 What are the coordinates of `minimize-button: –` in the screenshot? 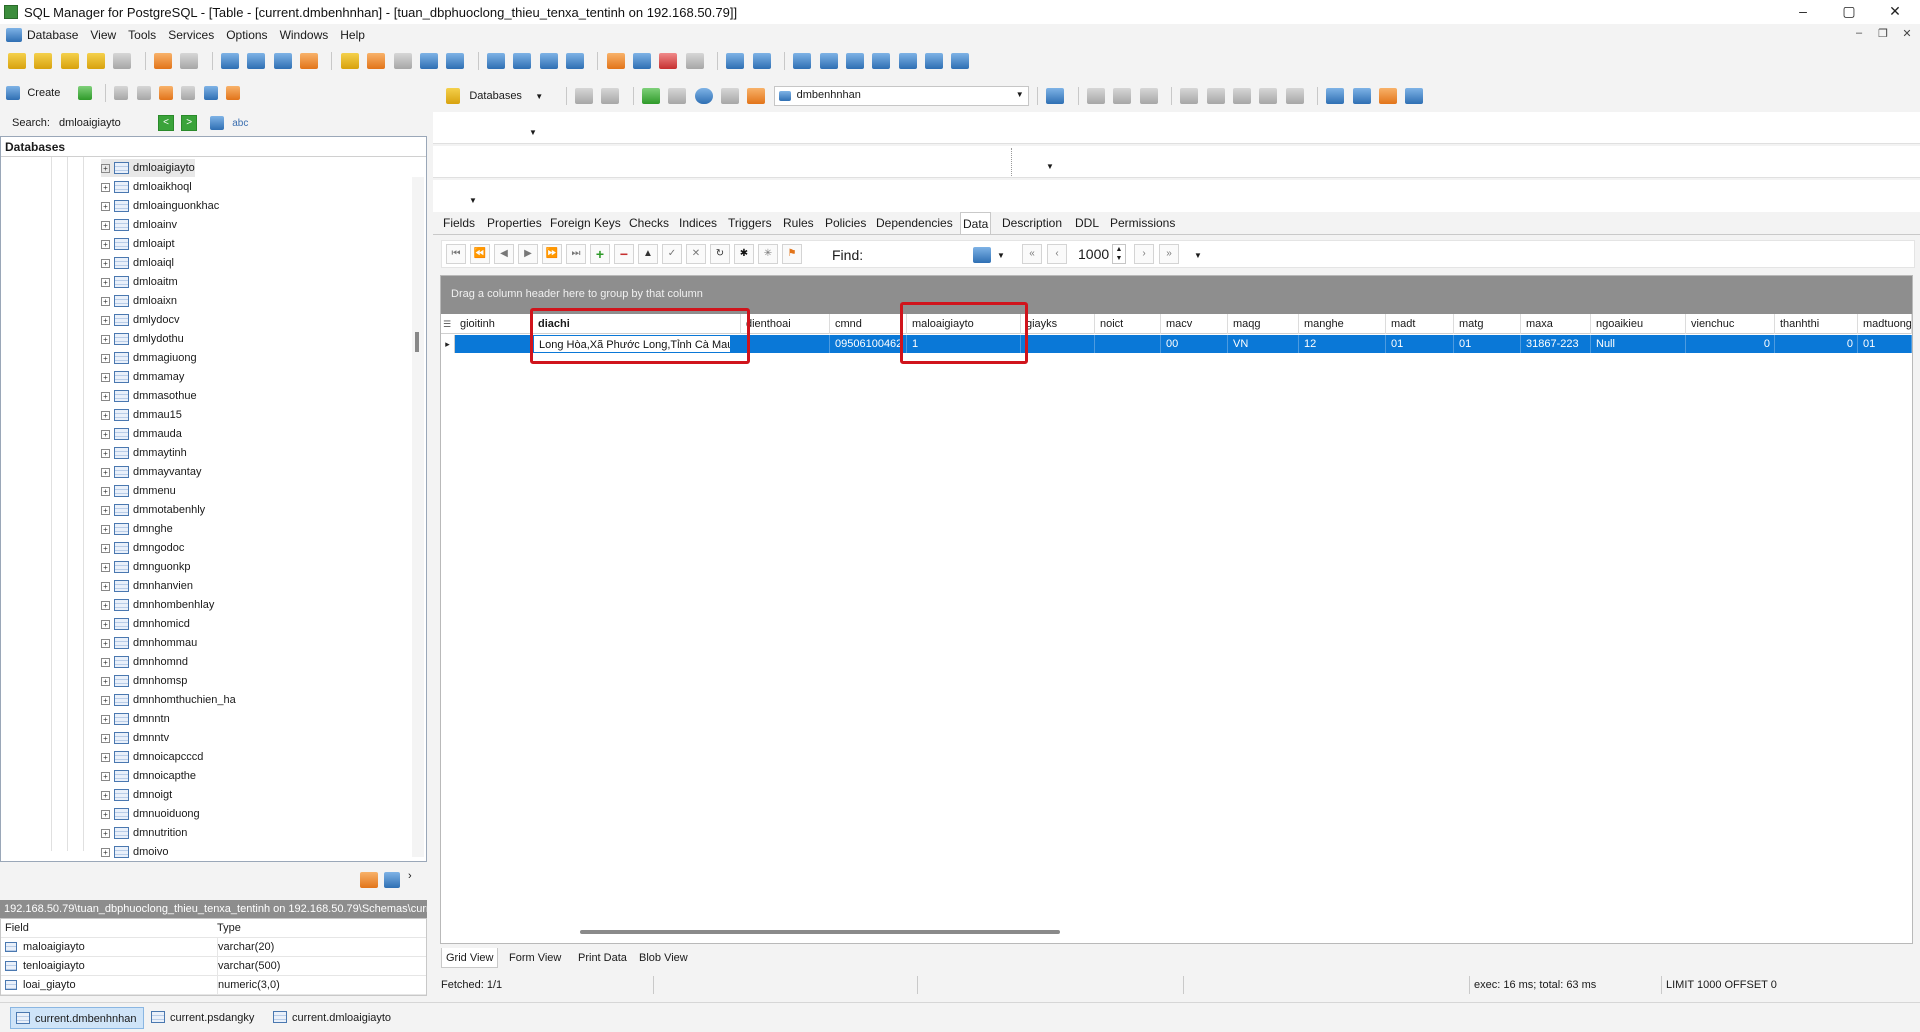 It's located at (1803, 12).